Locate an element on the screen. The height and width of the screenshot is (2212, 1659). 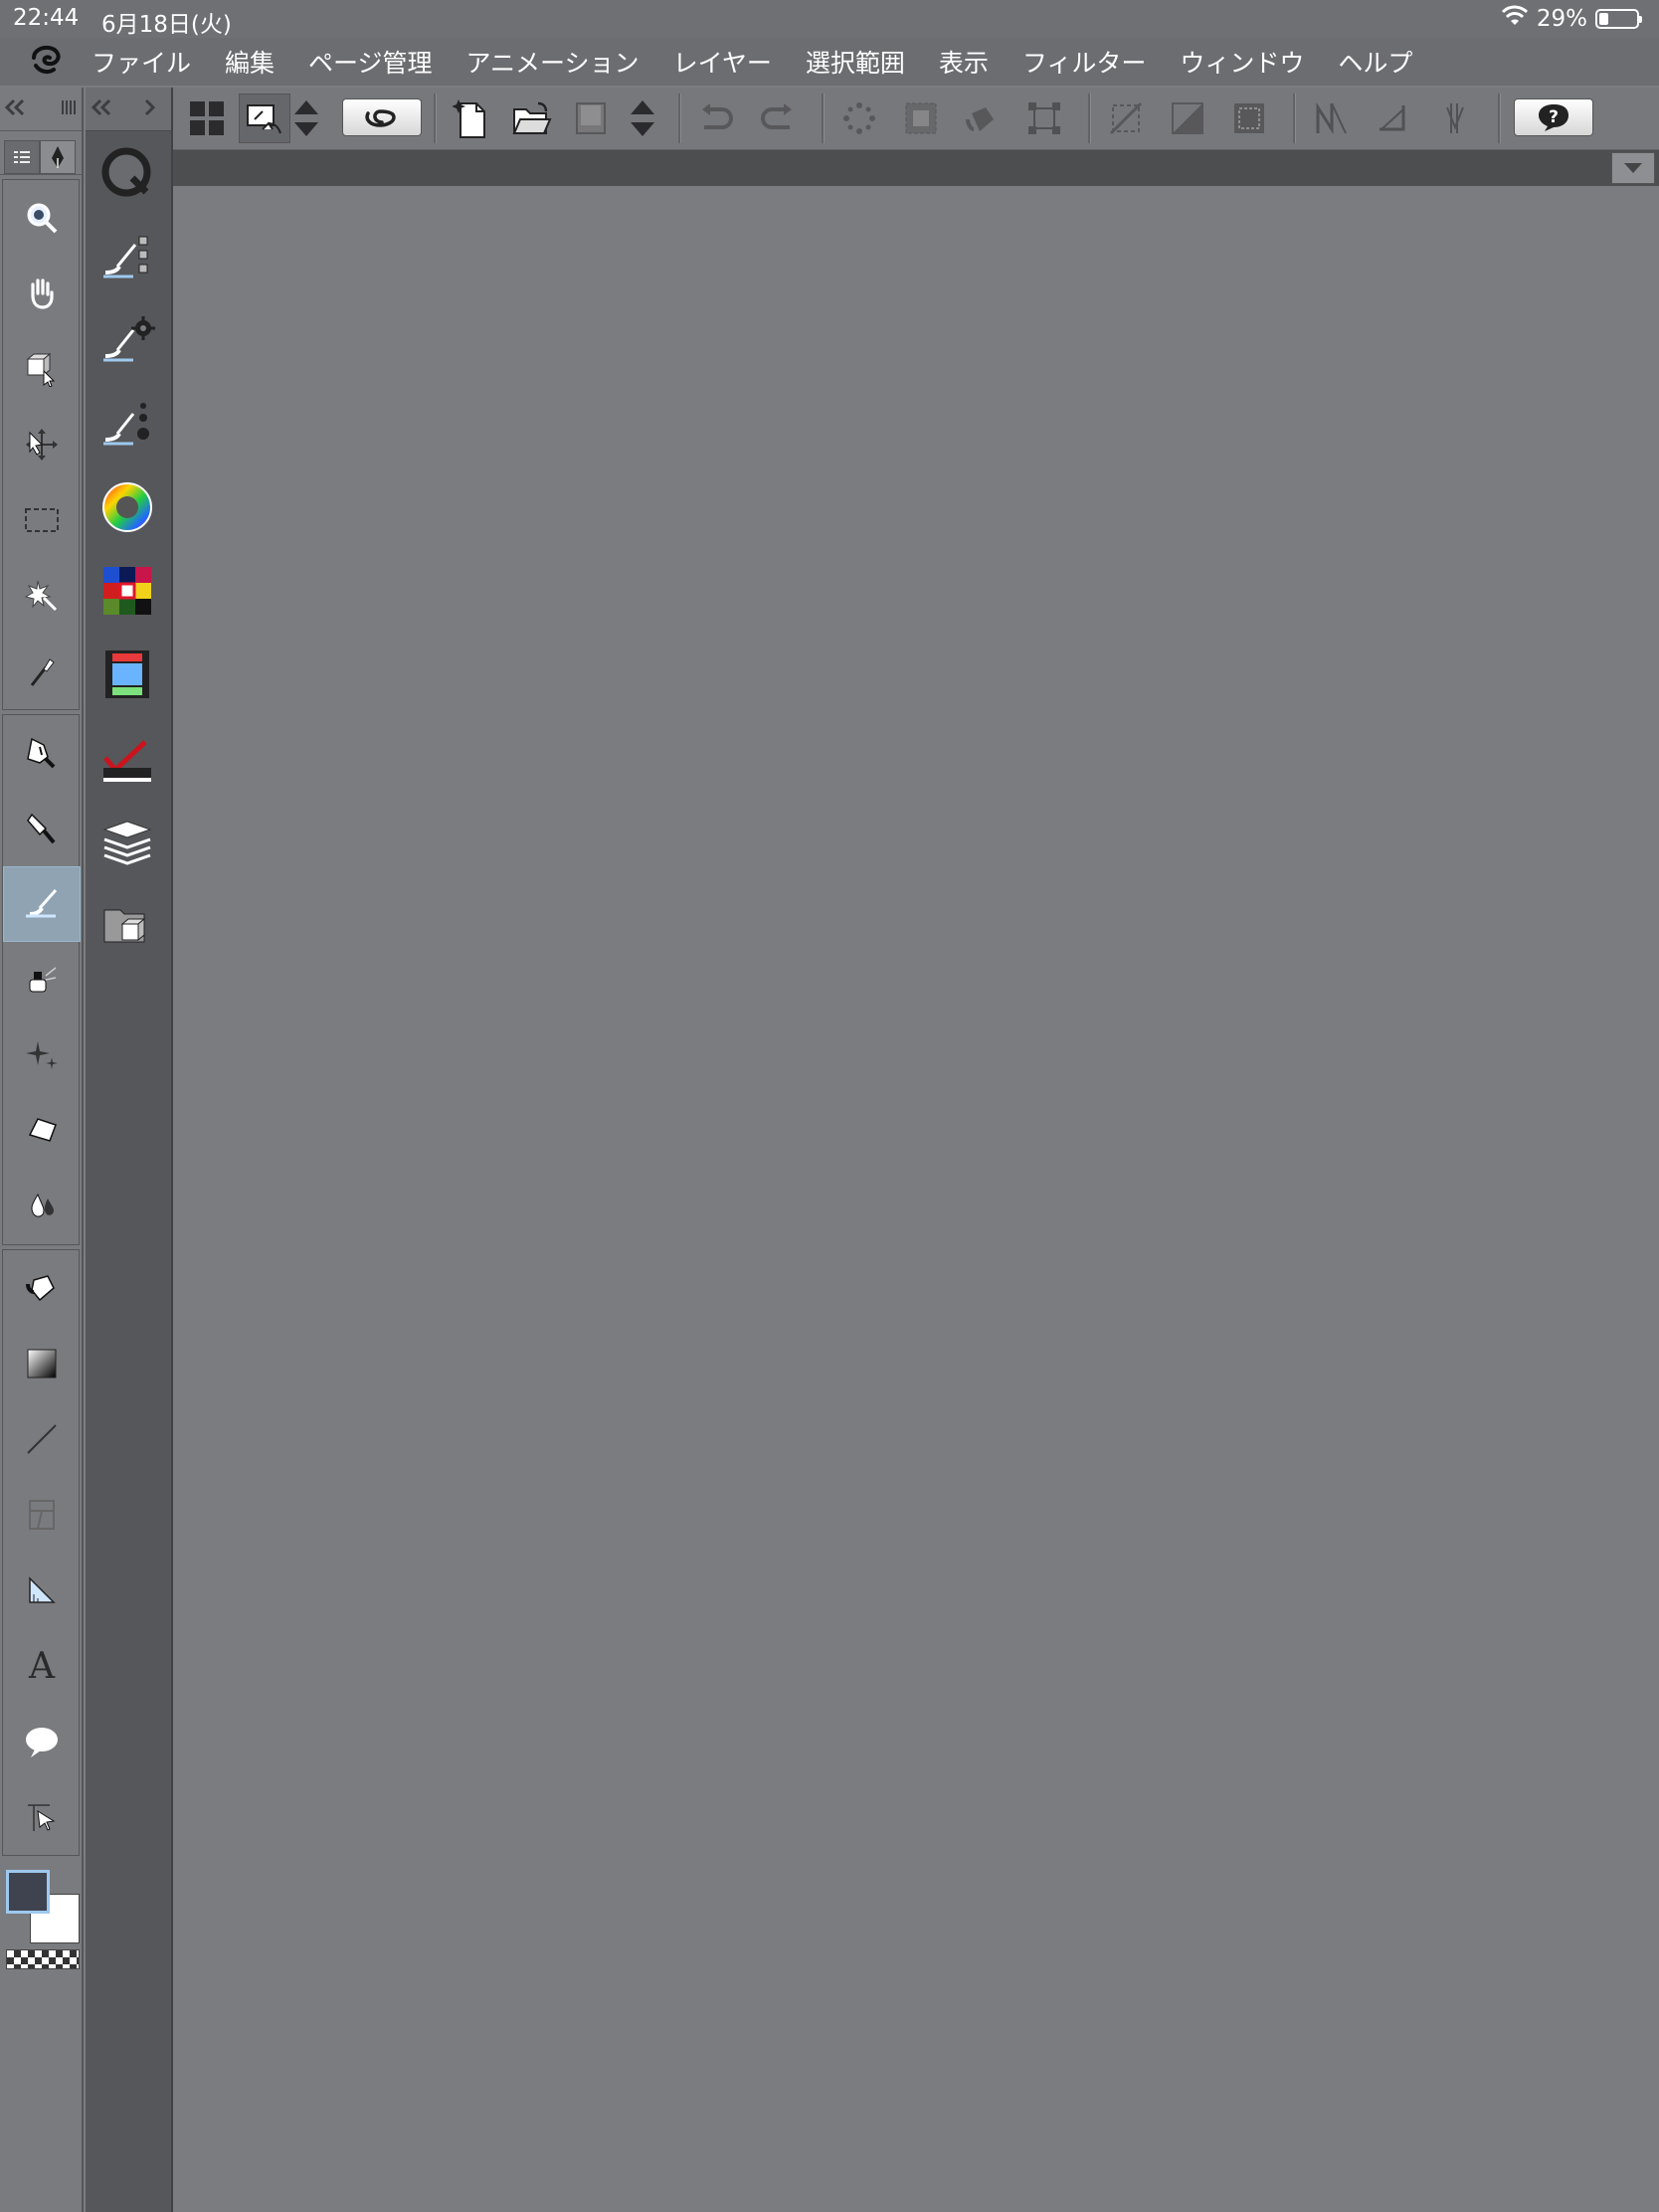
eyedropper-tool-icon is located at coordinates (42, 671).